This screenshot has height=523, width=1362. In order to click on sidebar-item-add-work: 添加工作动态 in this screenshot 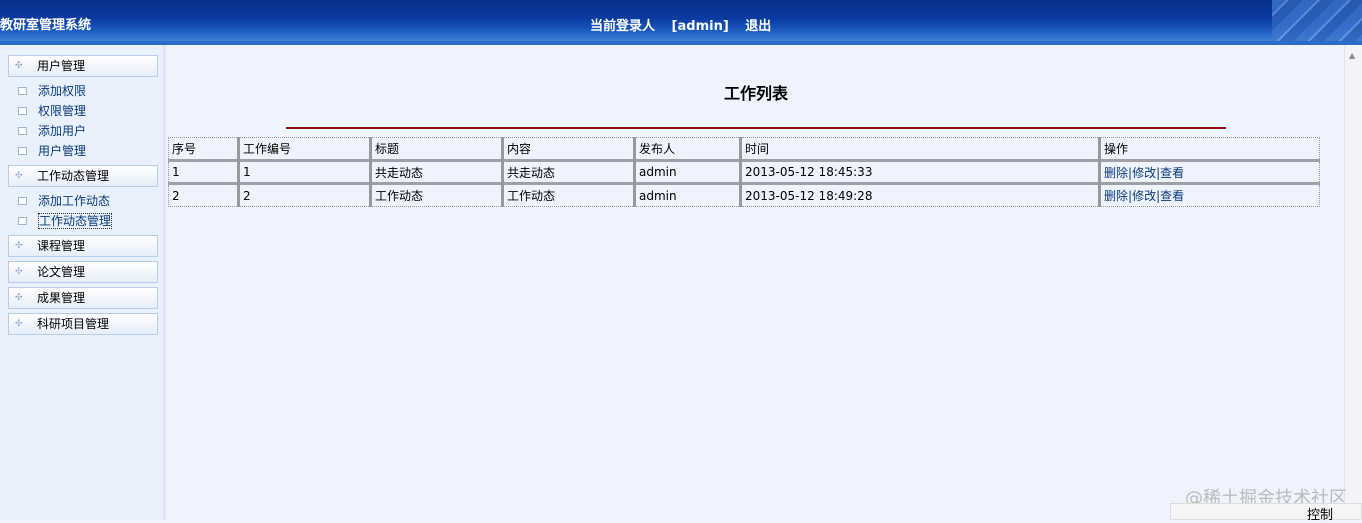, I will do `click(64, 201)`.